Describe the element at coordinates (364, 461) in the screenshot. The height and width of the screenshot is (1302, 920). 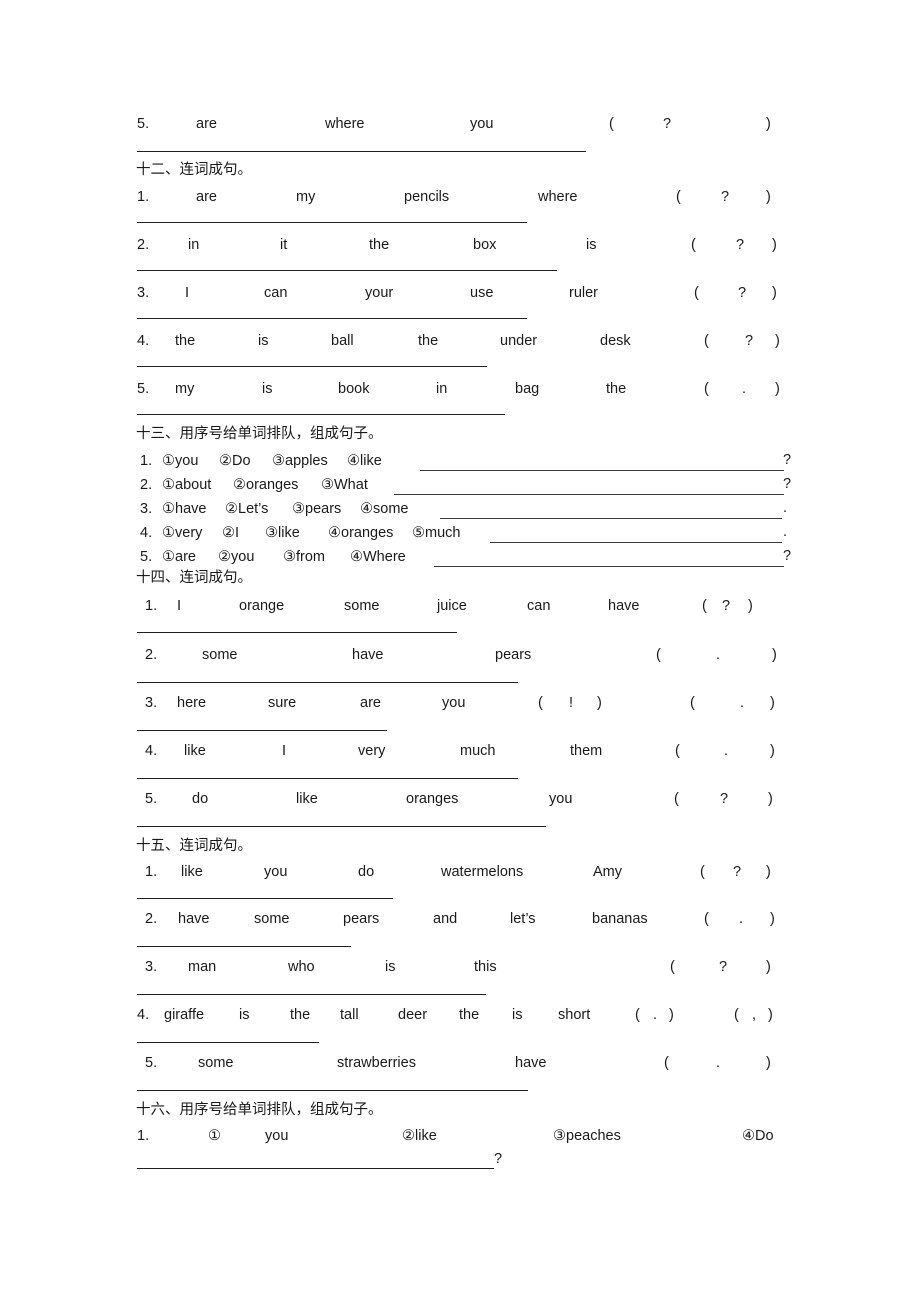
I see `ordered-token: ④like` at that location.